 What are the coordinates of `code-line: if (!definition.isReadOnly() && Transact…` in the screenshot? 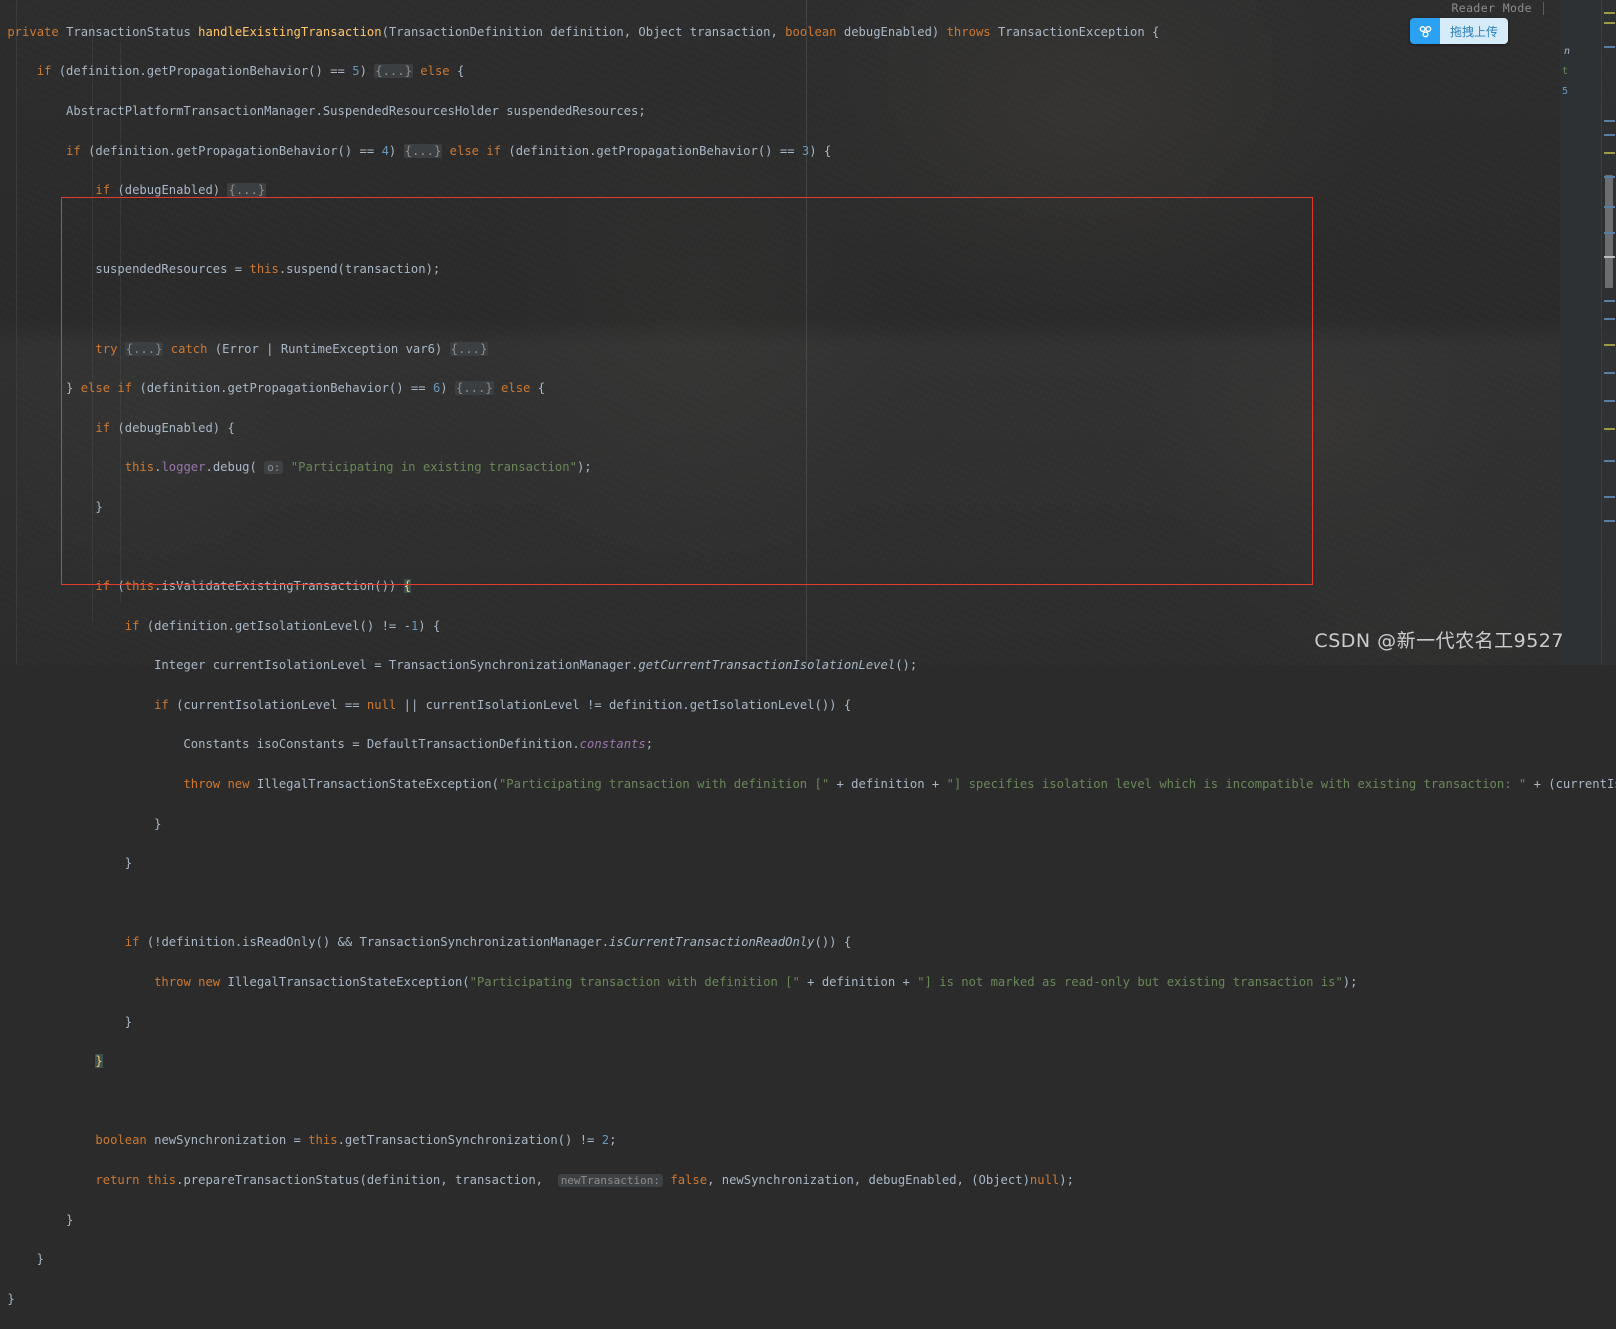 It's located at (488, 942).